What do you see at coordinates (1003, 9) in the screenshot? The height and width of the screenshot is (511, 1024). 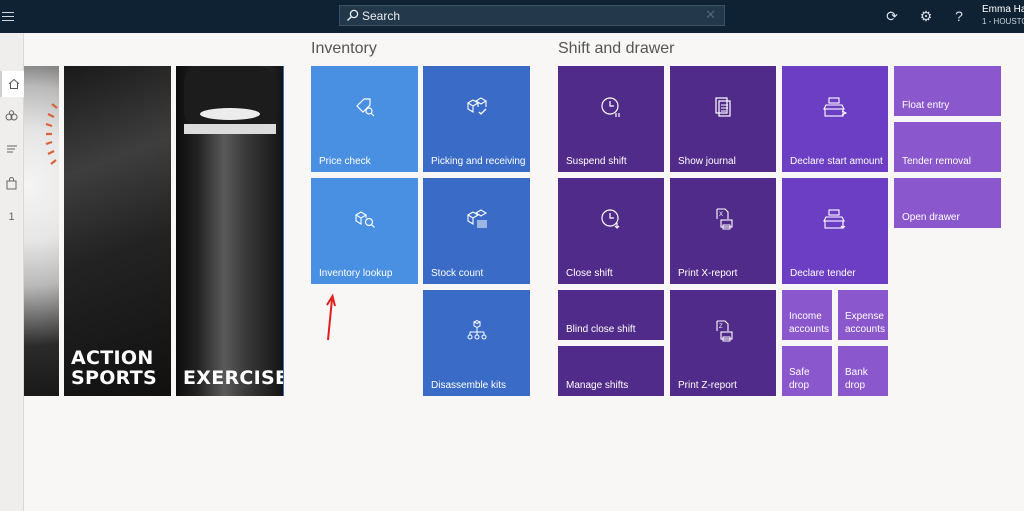 I see `user-name: Emma Ha` at bounding box center [1003, 9].